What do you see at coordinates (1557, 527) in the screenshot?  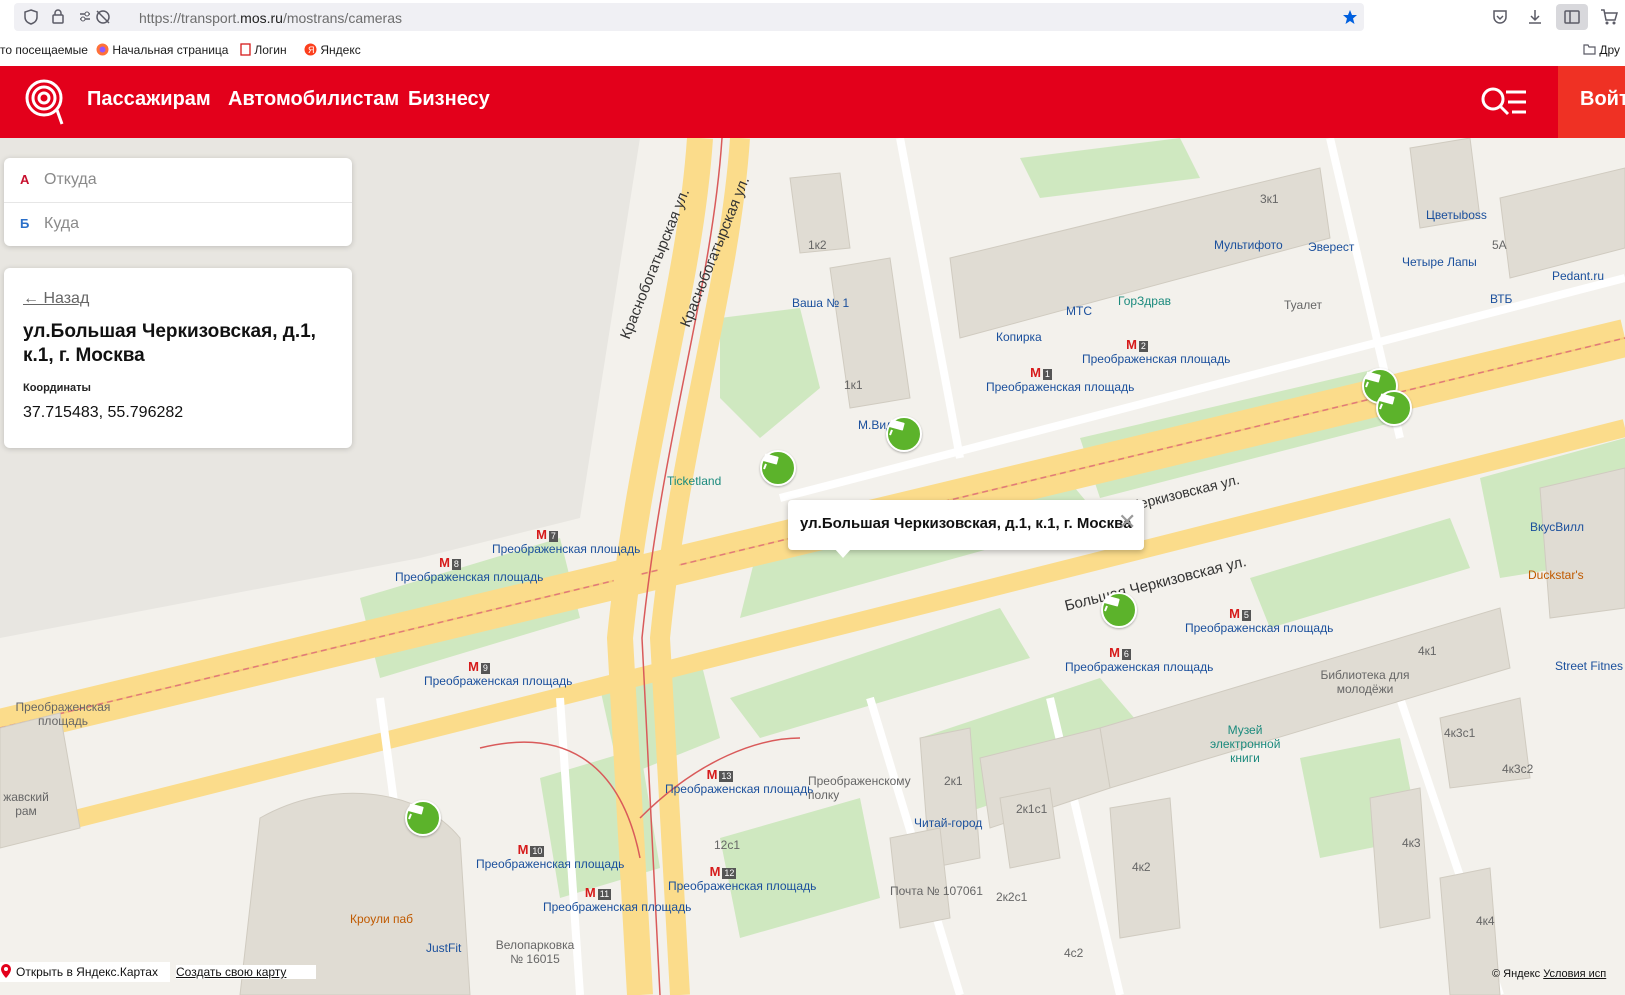 I see `poi-label: ВкусВилл` at bounding box center [1557, 527].